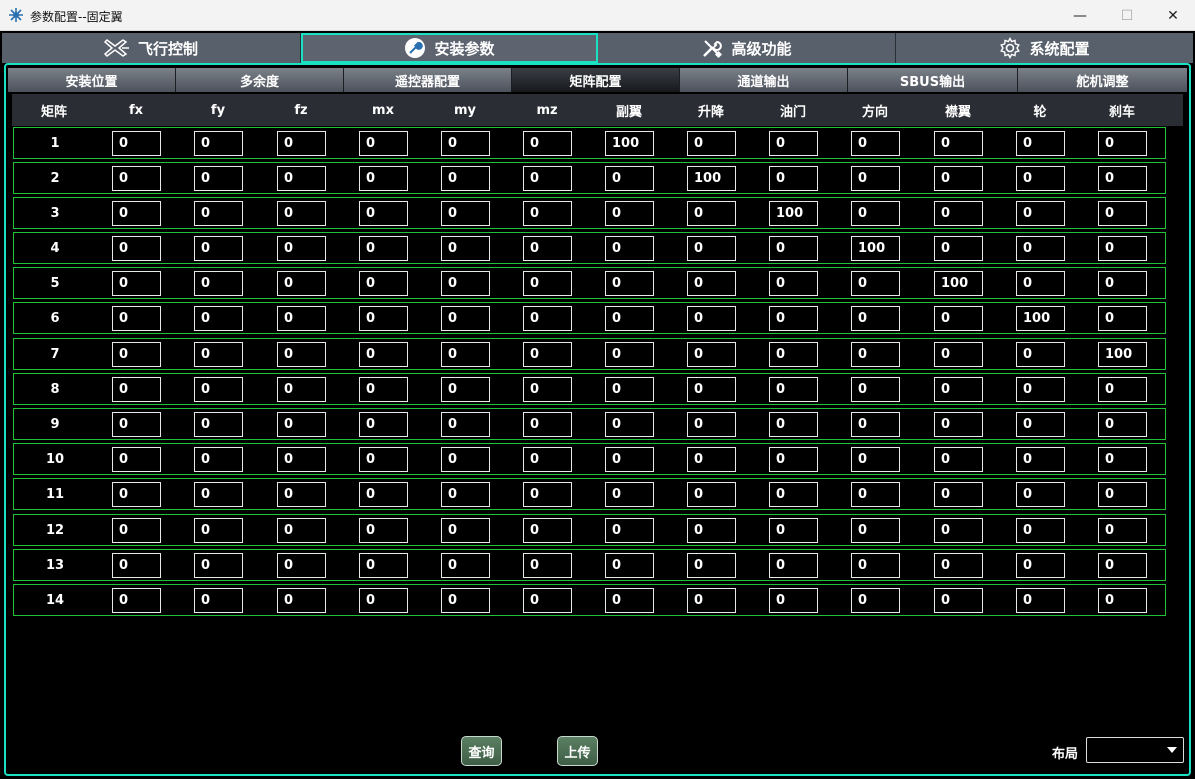 The height and width of the screenshot is (779, 1195). What do you see at coordinates (1102, 80) in the screenshot?
I see `subtab-servo-adjust: 舵机调整` at bounding box center [1102, 80].